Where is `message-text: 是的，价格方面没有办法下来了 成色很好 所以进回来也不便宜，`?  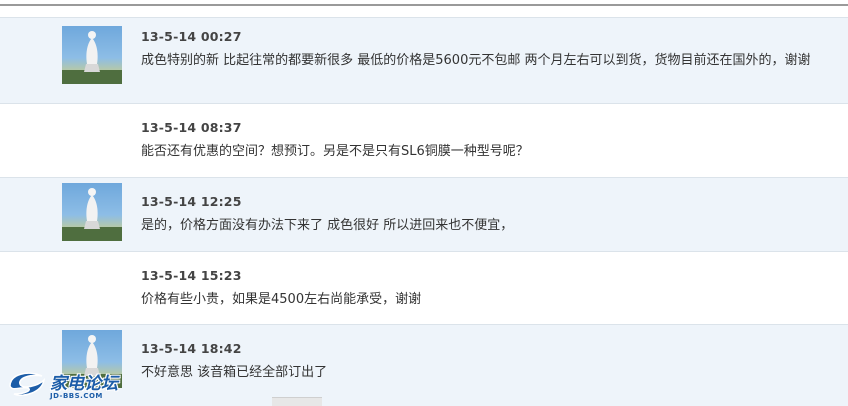 message-text: 是的，价格方面没有办法下来了 成色很好 所以进回来也不便宜， is located at coordinates (327, 225).